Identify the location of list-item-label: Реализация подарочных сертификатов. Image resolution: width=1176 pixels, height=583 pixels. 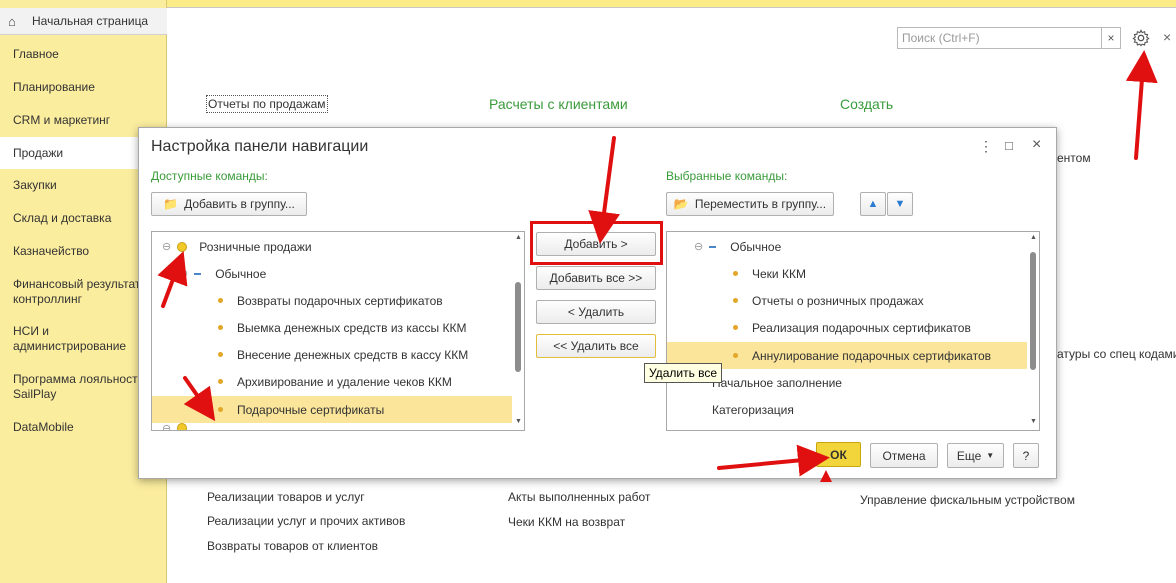
(861, 327).